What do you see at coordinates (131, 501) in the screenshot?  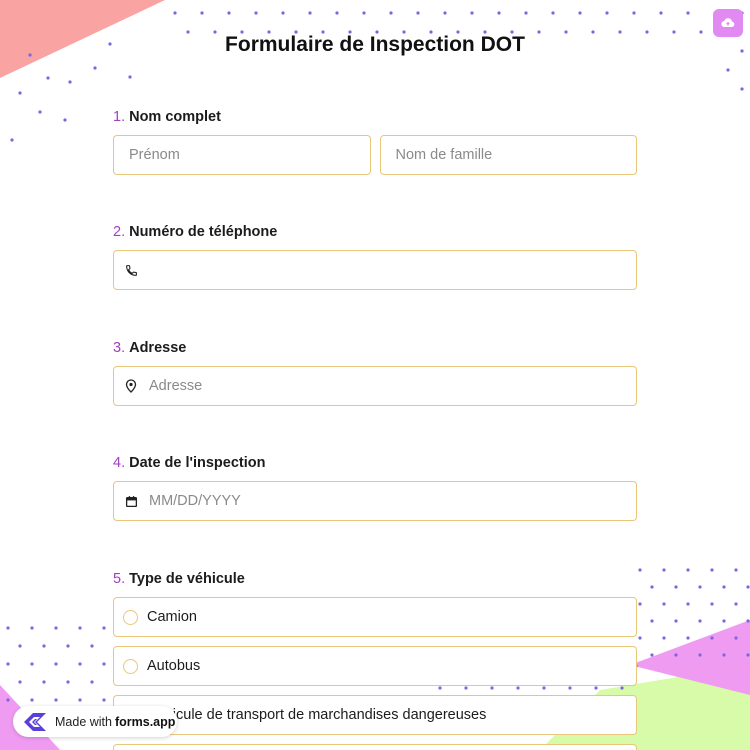 I see `calendar-icon` at bounding box center [131, 501].